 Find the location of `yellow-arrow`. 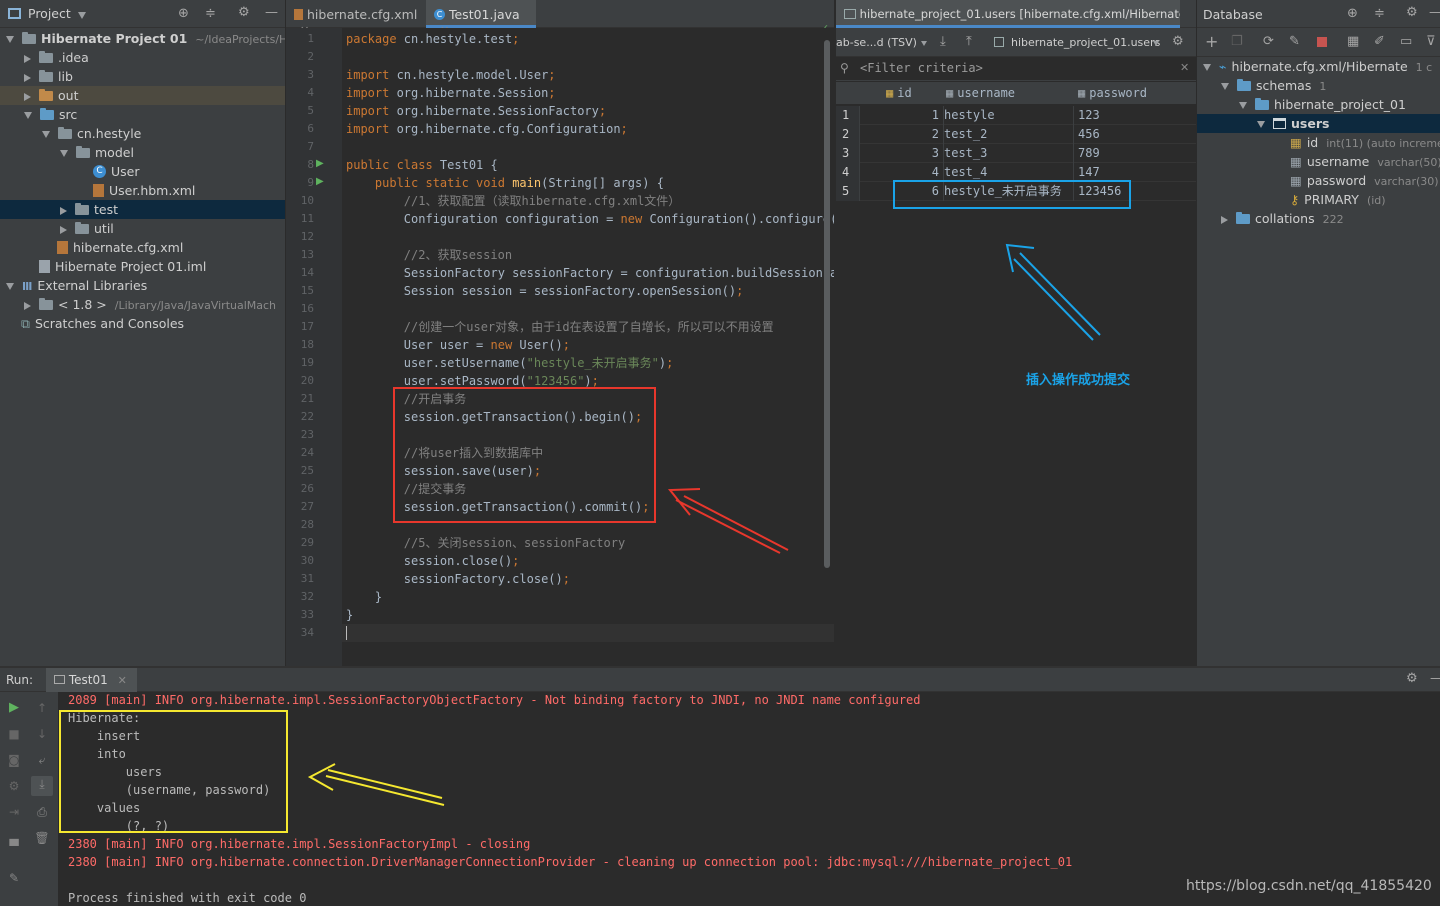

yellow-arrow is located at coordinates (376, 784).